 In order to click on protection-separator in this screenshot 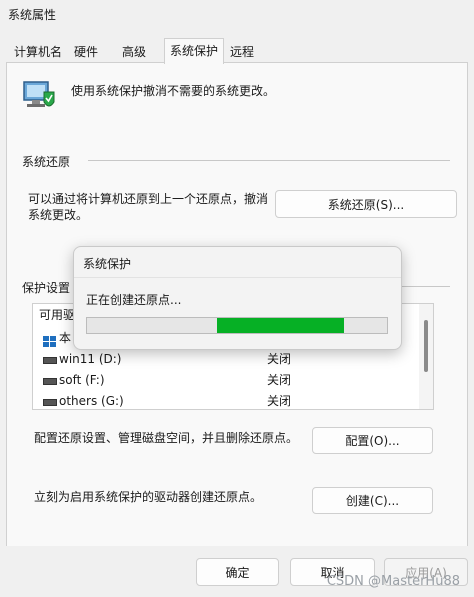, I will do `click(425, 286)`.